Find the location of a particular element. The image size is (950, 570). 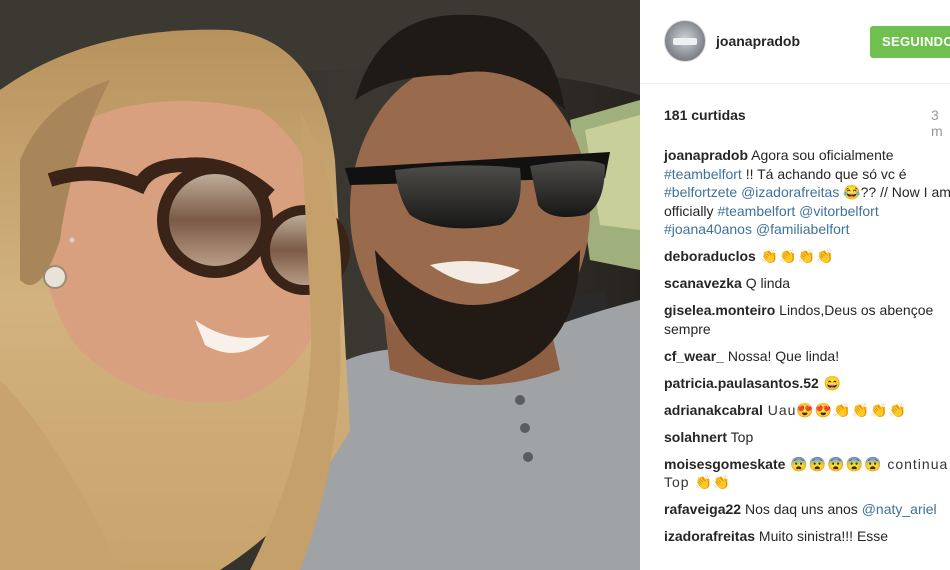

hashtag: #belfortzete is located at coordinates (700, 192).